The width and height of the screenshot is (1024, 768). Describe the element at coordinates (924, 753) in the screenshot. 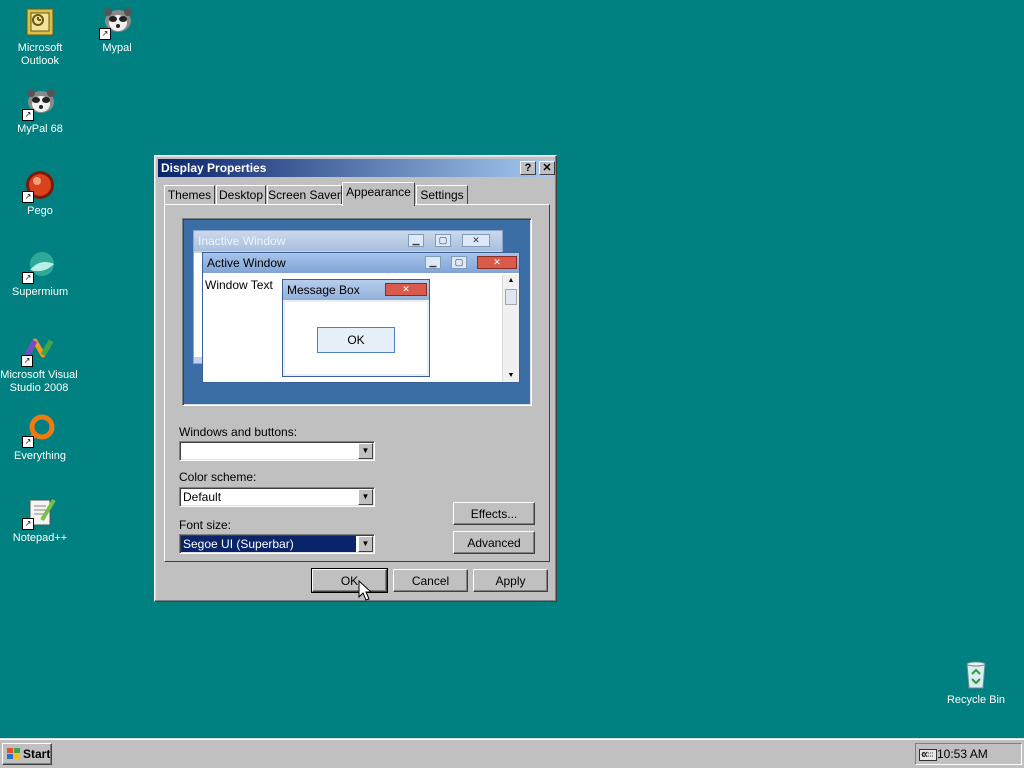

I see `tray-expand-icon: «` at that location.